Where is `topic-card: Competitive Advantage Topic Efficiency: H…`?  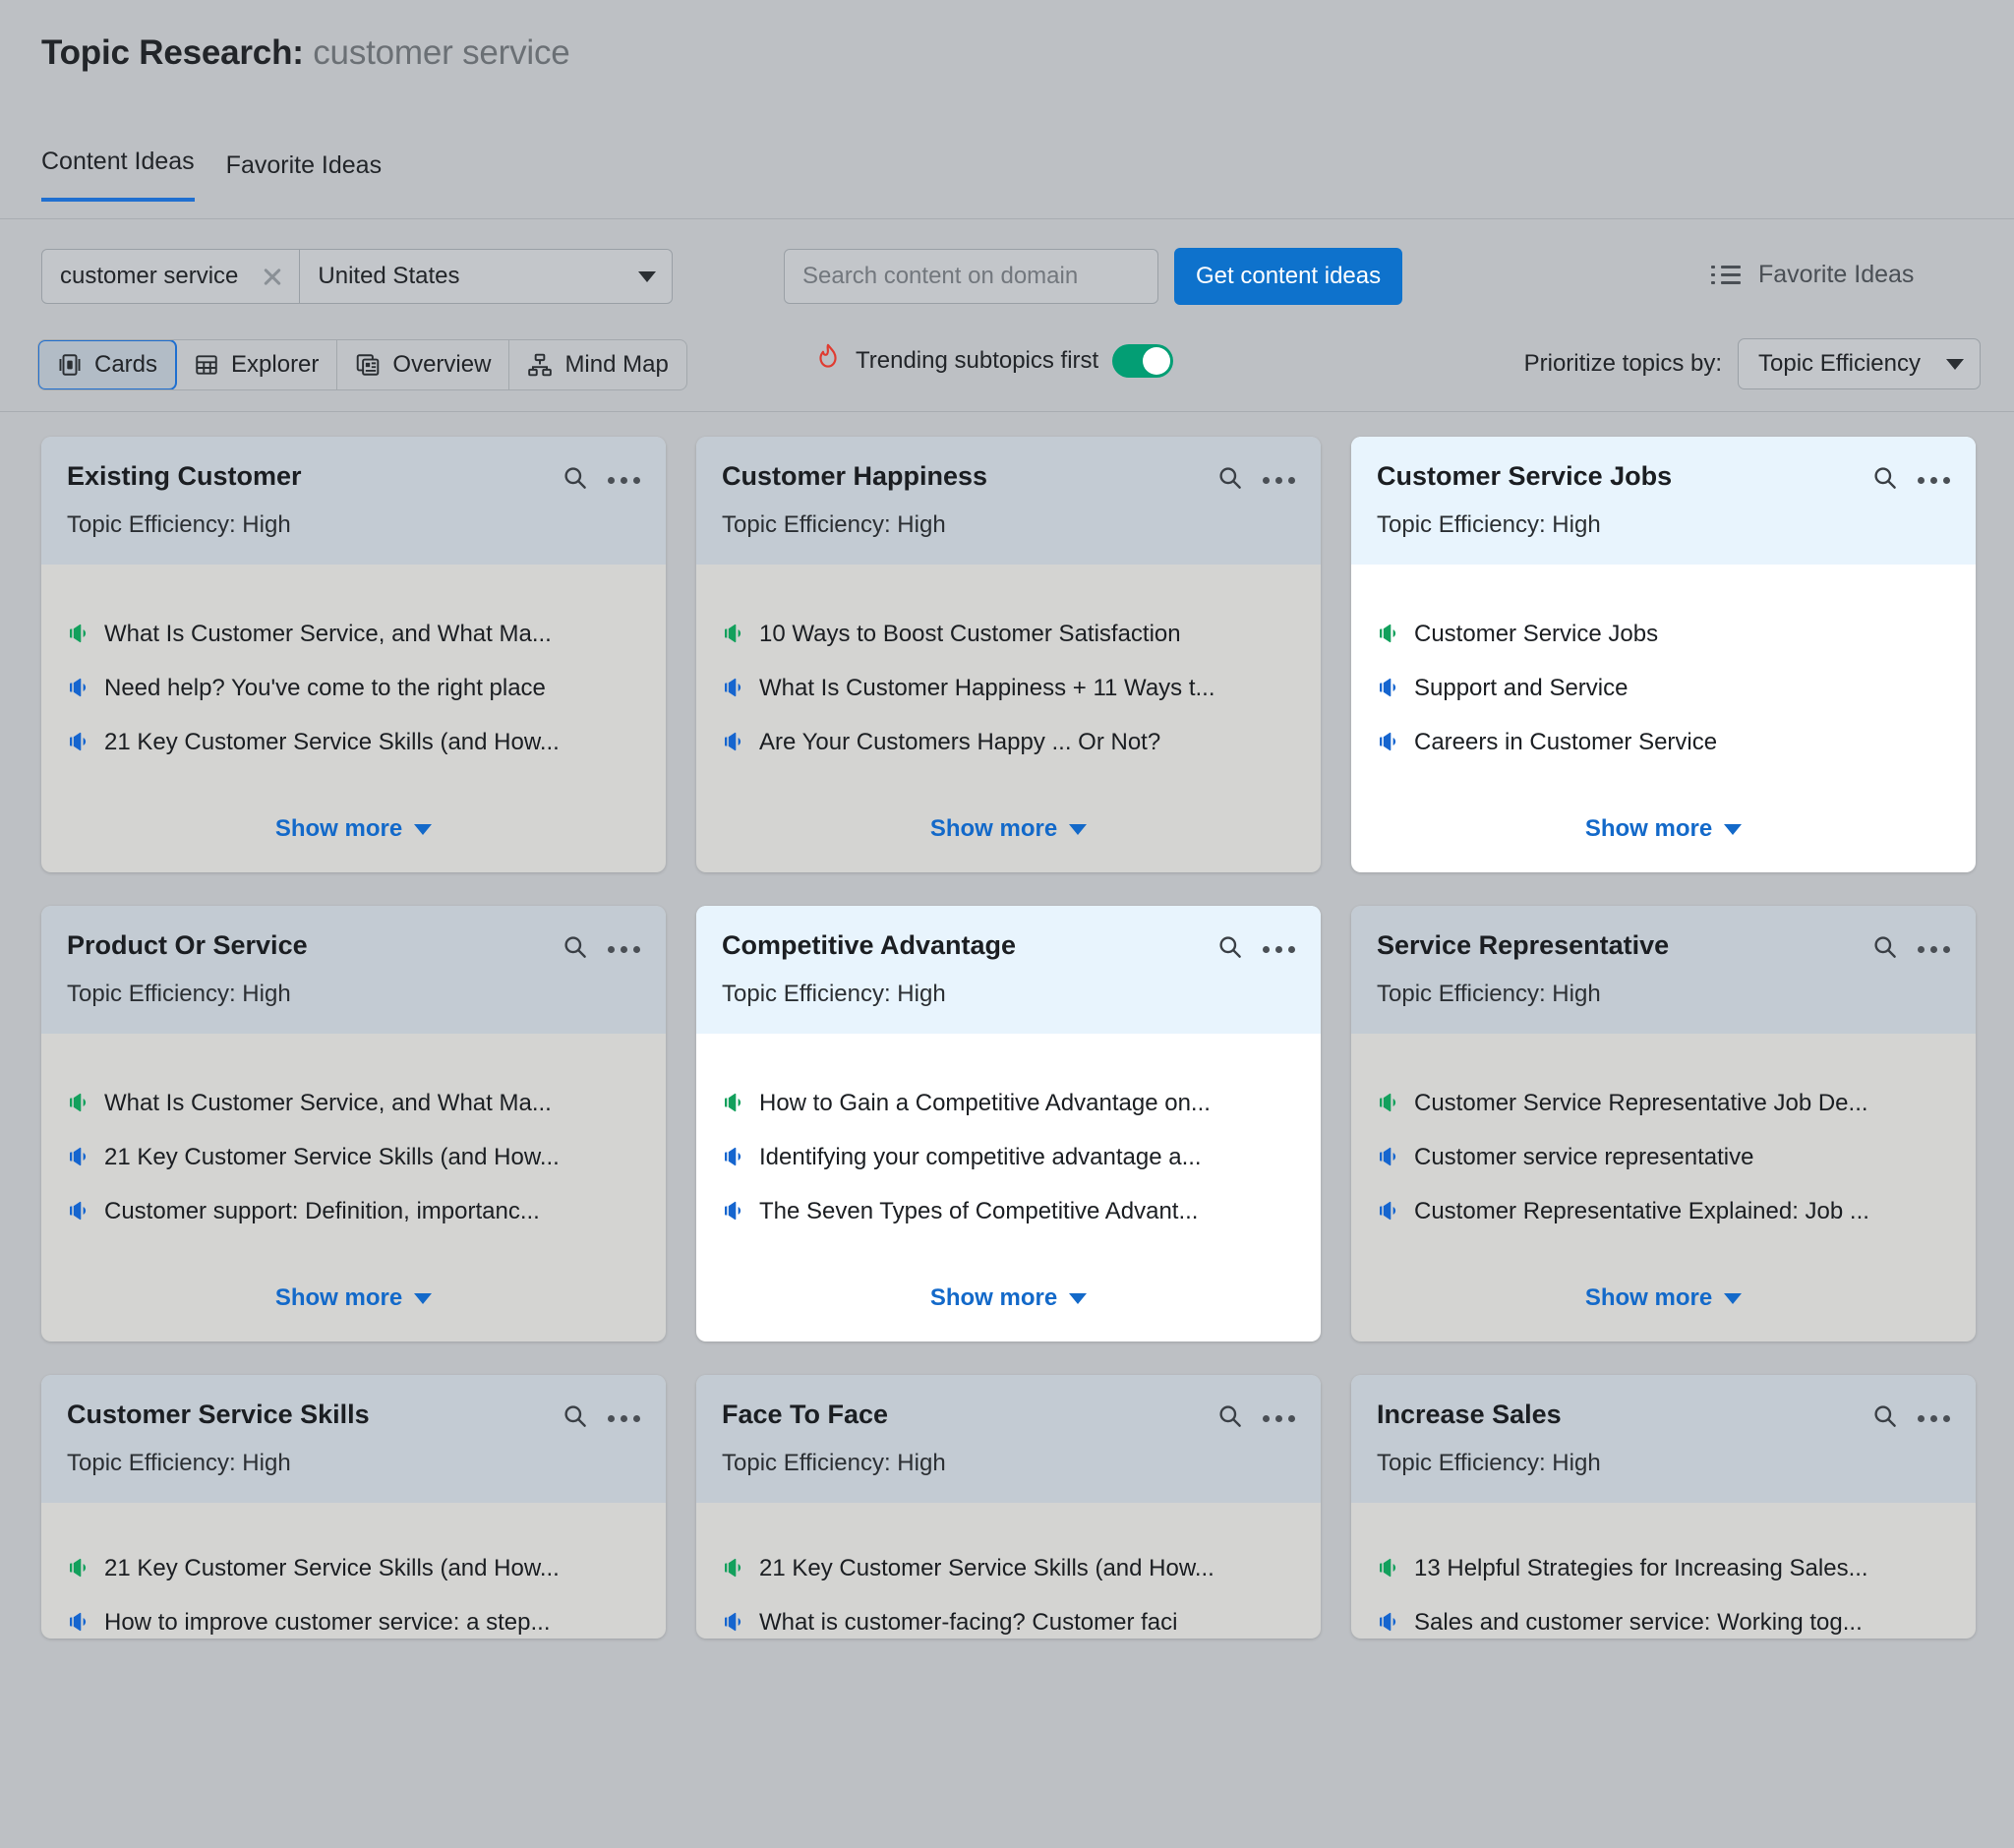 topic-card: Competitive Advantage Topic Efficiency: H… is located at coordinates (1008, 1123).